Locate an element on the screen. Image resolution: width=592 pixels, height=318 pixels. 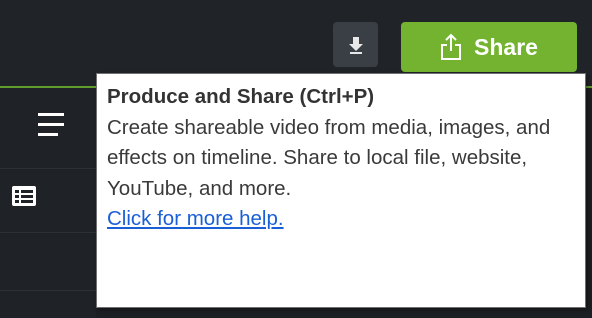
download-arrow-icon is located at coordinates (355, 45).